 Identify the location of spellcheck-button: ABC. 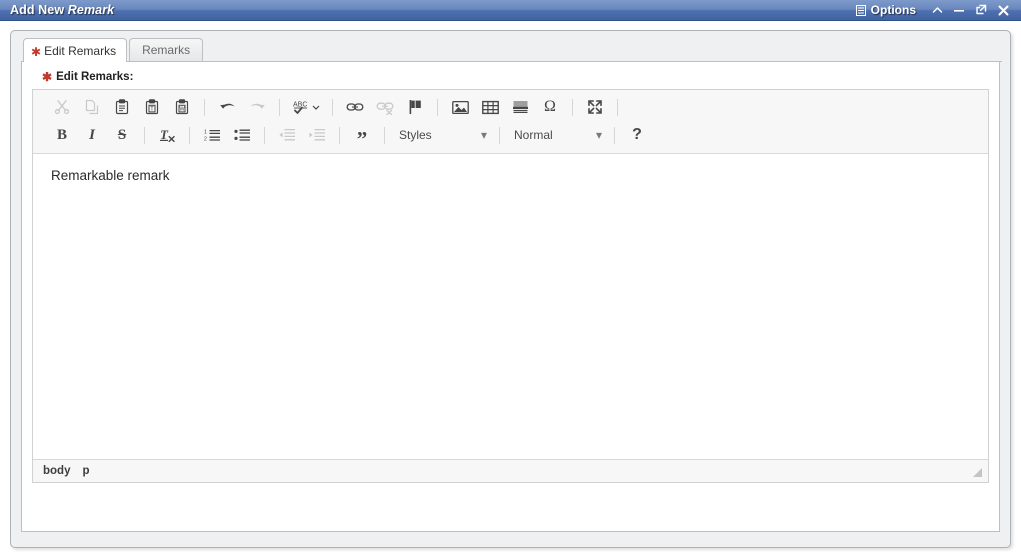
(306, 107).